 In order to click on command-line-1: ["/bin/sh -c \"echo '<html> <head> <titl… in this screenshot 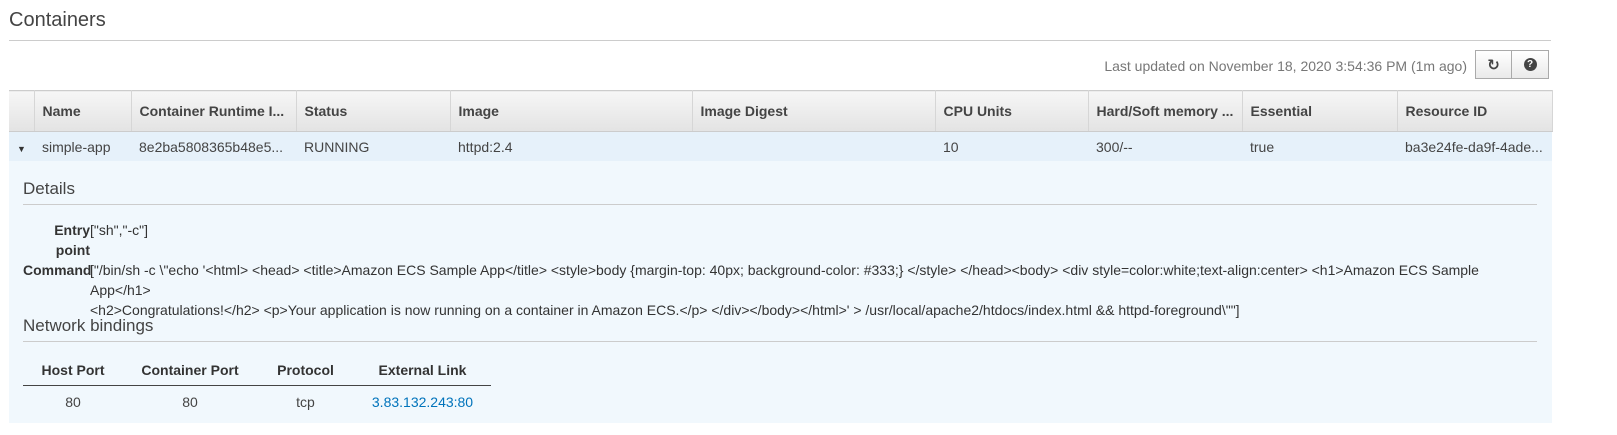, I will do `click(784, 280)`.